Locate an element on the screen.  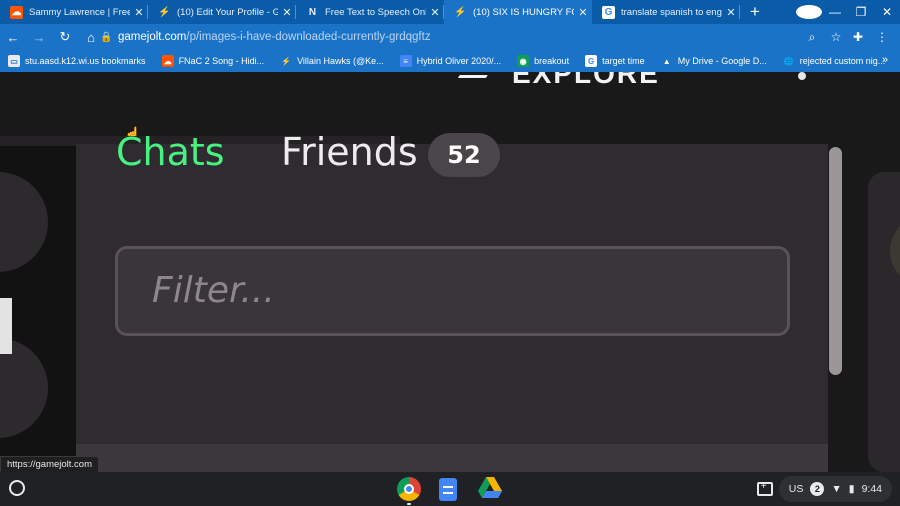
url-host: gamejolt.com is located at coordinates (152, 37).